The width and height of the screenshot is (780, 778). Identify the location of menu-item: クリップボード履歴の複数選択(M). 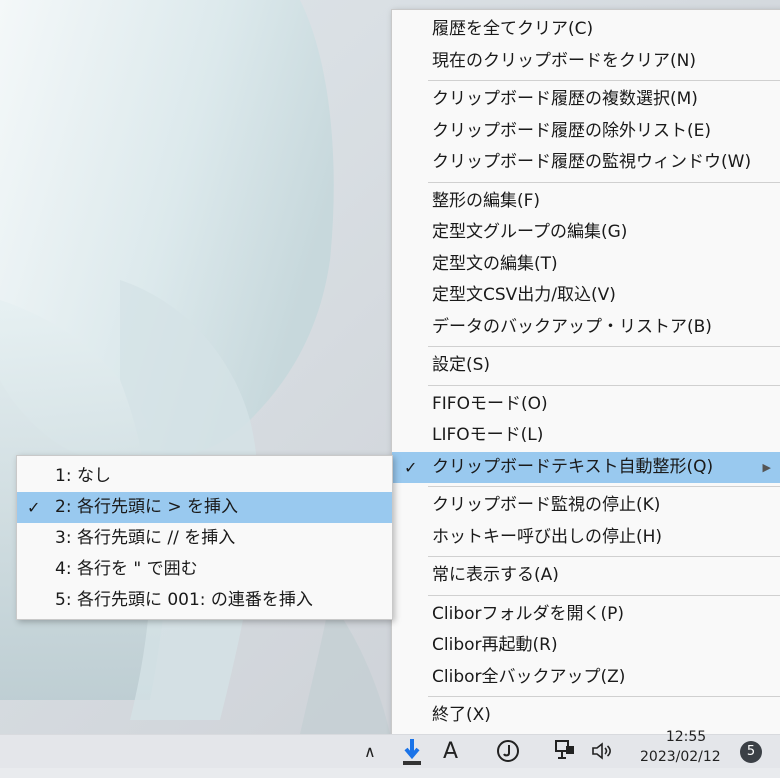
(586, 100).